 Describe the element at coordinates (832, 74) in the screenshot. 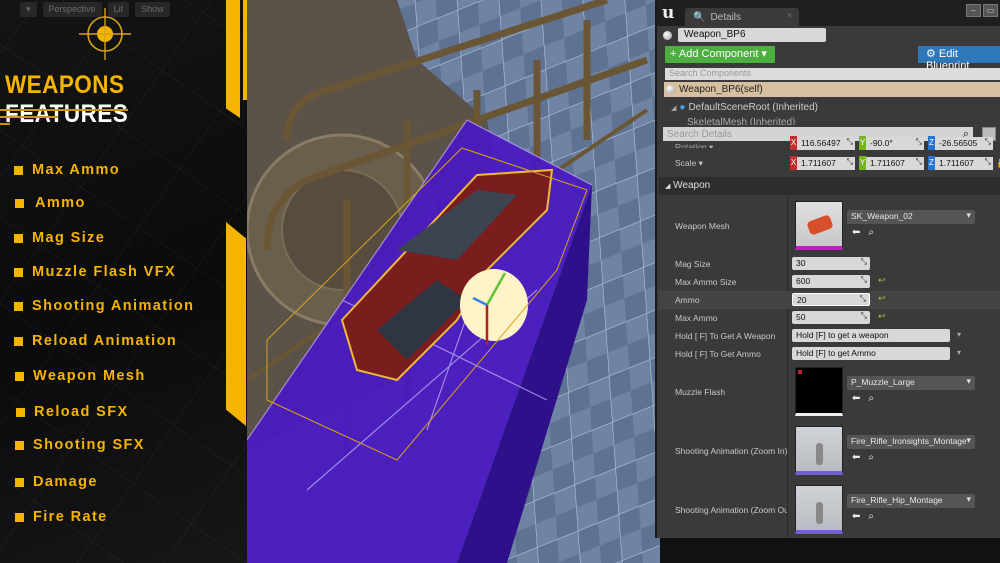

I see `search-components-input: Search Components` at that location.